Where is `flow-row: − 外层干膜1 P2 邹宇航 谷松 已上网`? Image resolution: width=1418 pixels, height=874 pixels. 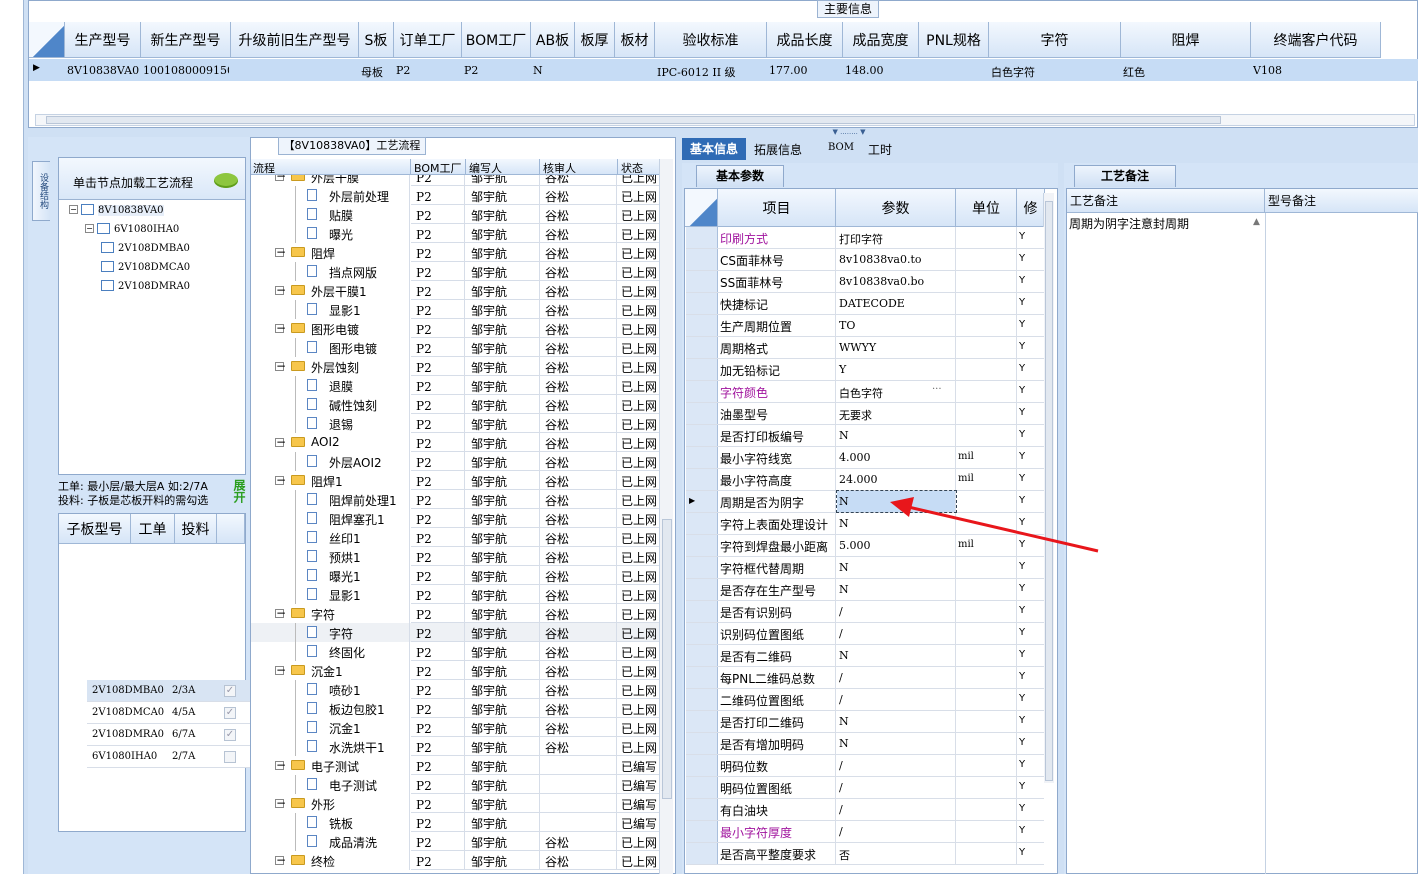 flow-row: − 外层干膜1 P2 邹宇航 谷松 已上网 is located at coordinates (455, 290).